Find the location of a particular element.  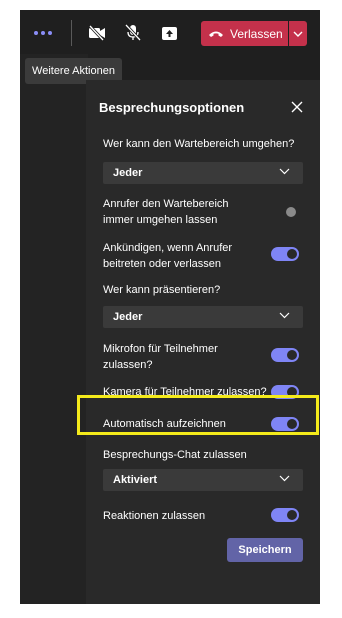

reactions-label: Reaktionen zulassen is located at coordinates (154, 516).